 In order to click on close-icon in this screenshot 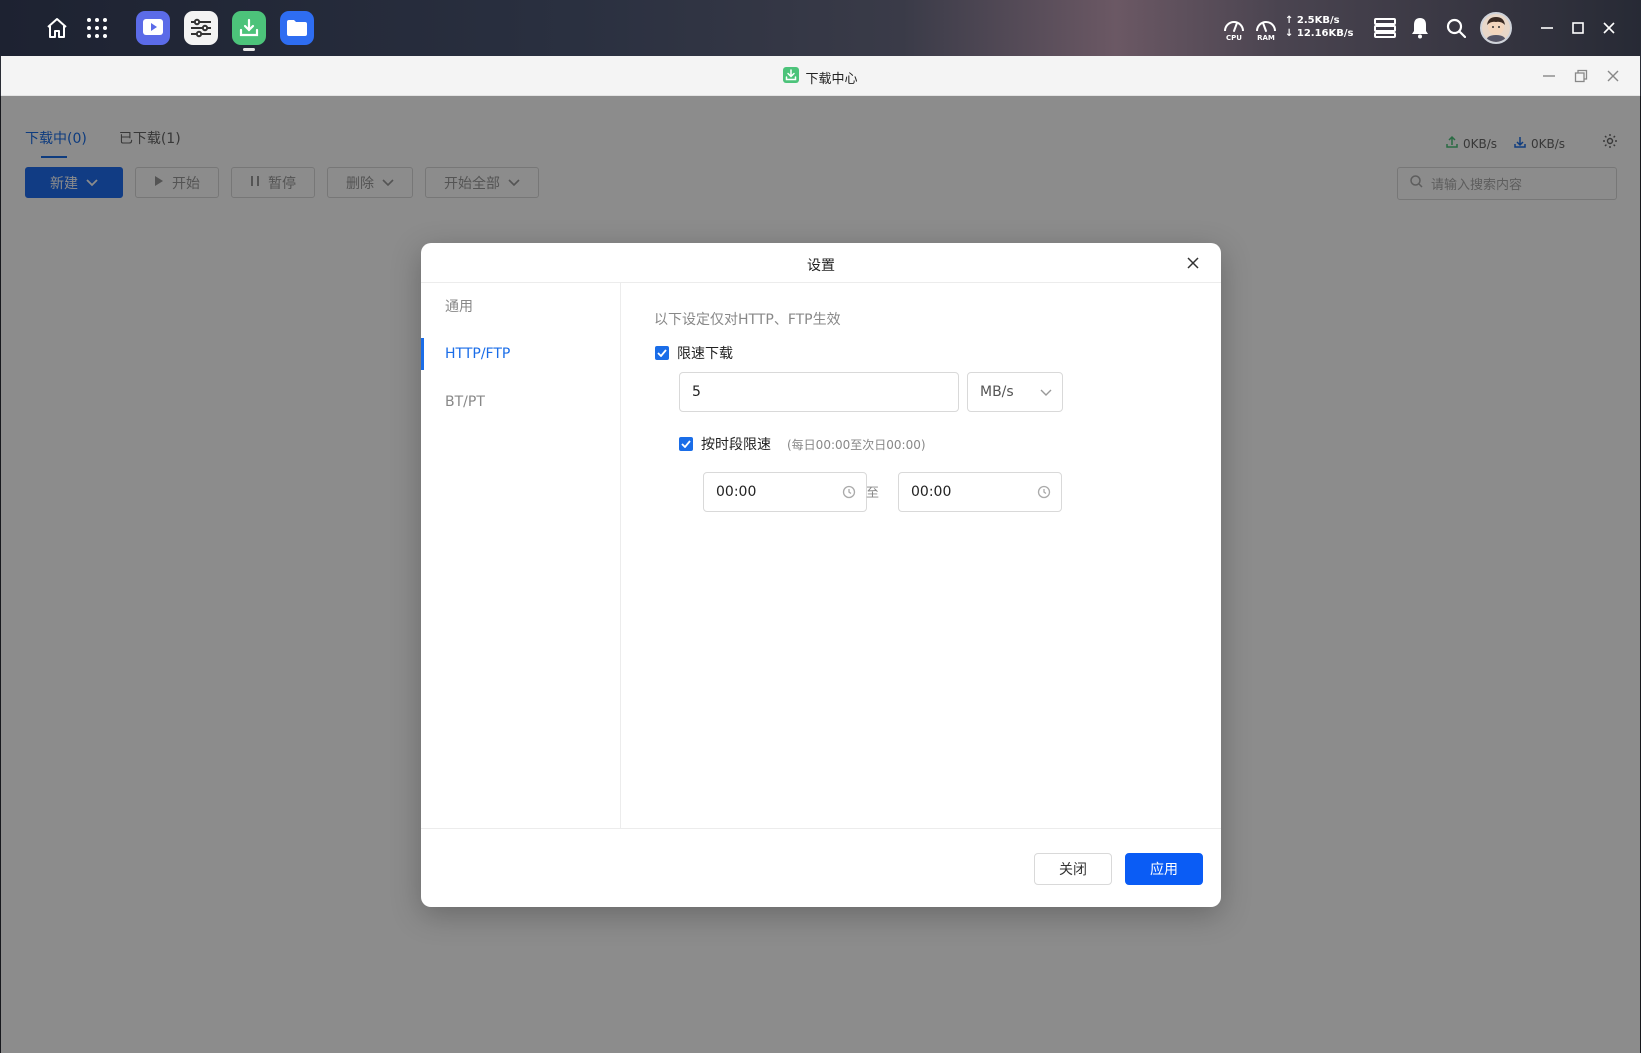, I will do `click(1609, 28)`.